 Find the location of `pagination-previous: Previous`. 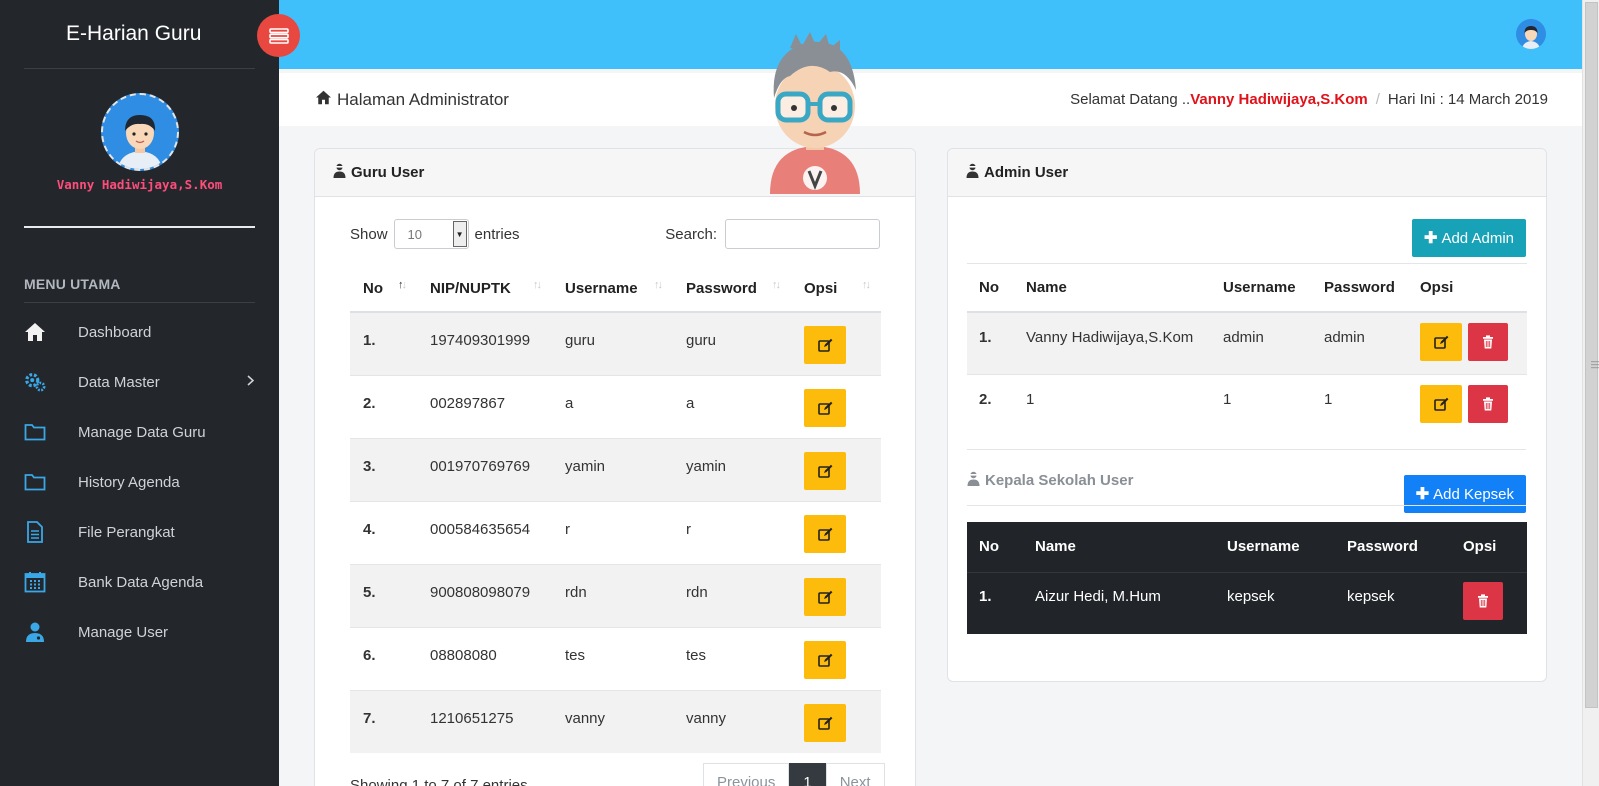

pagination-previous: Previous is located at coordinates (746, 774).